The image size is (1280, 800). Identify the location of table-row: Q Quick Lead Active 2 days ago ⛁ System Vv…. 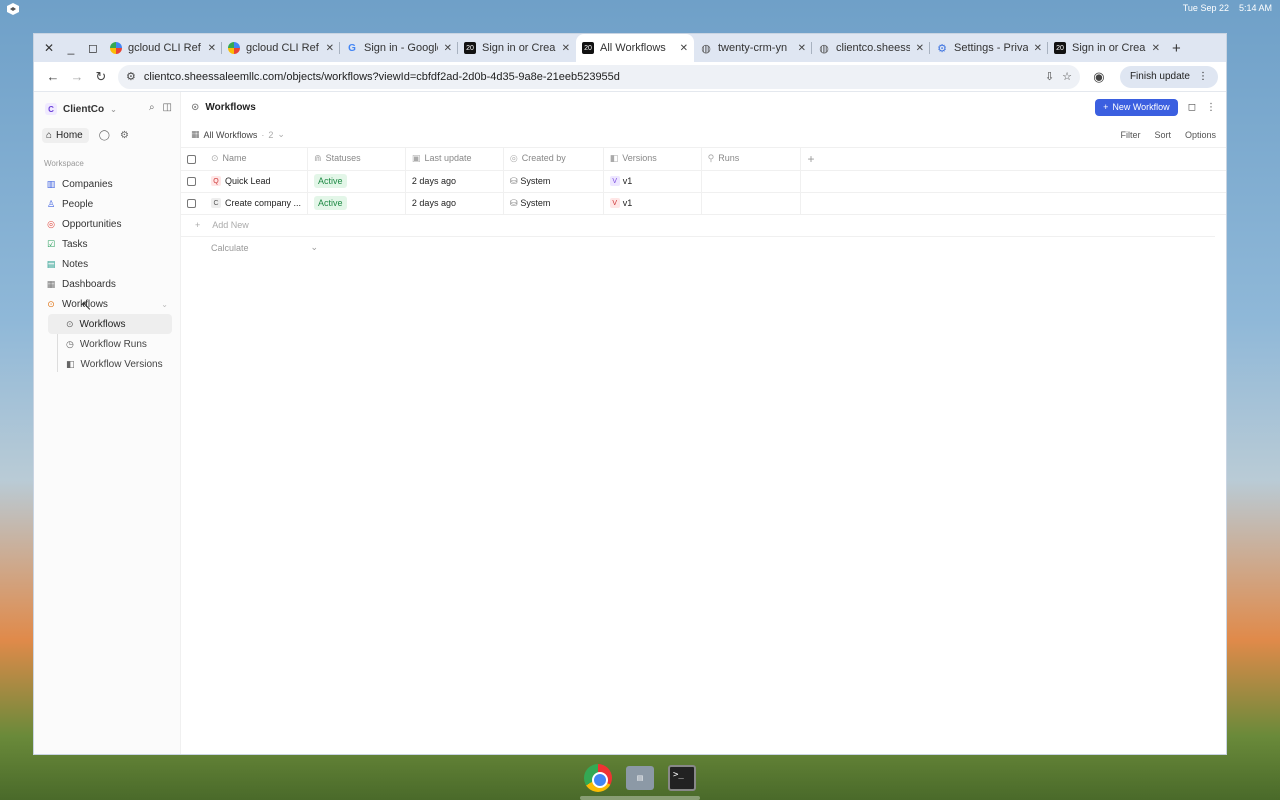
(703, 181).